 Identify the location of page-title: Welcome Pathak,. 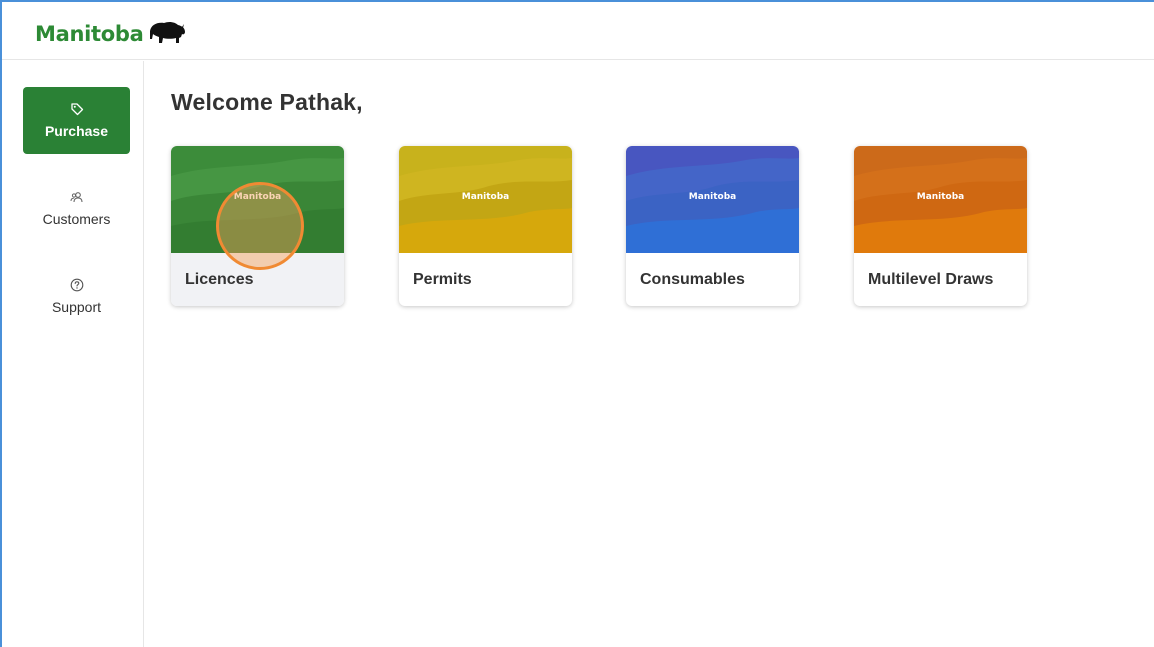
(267, 102).